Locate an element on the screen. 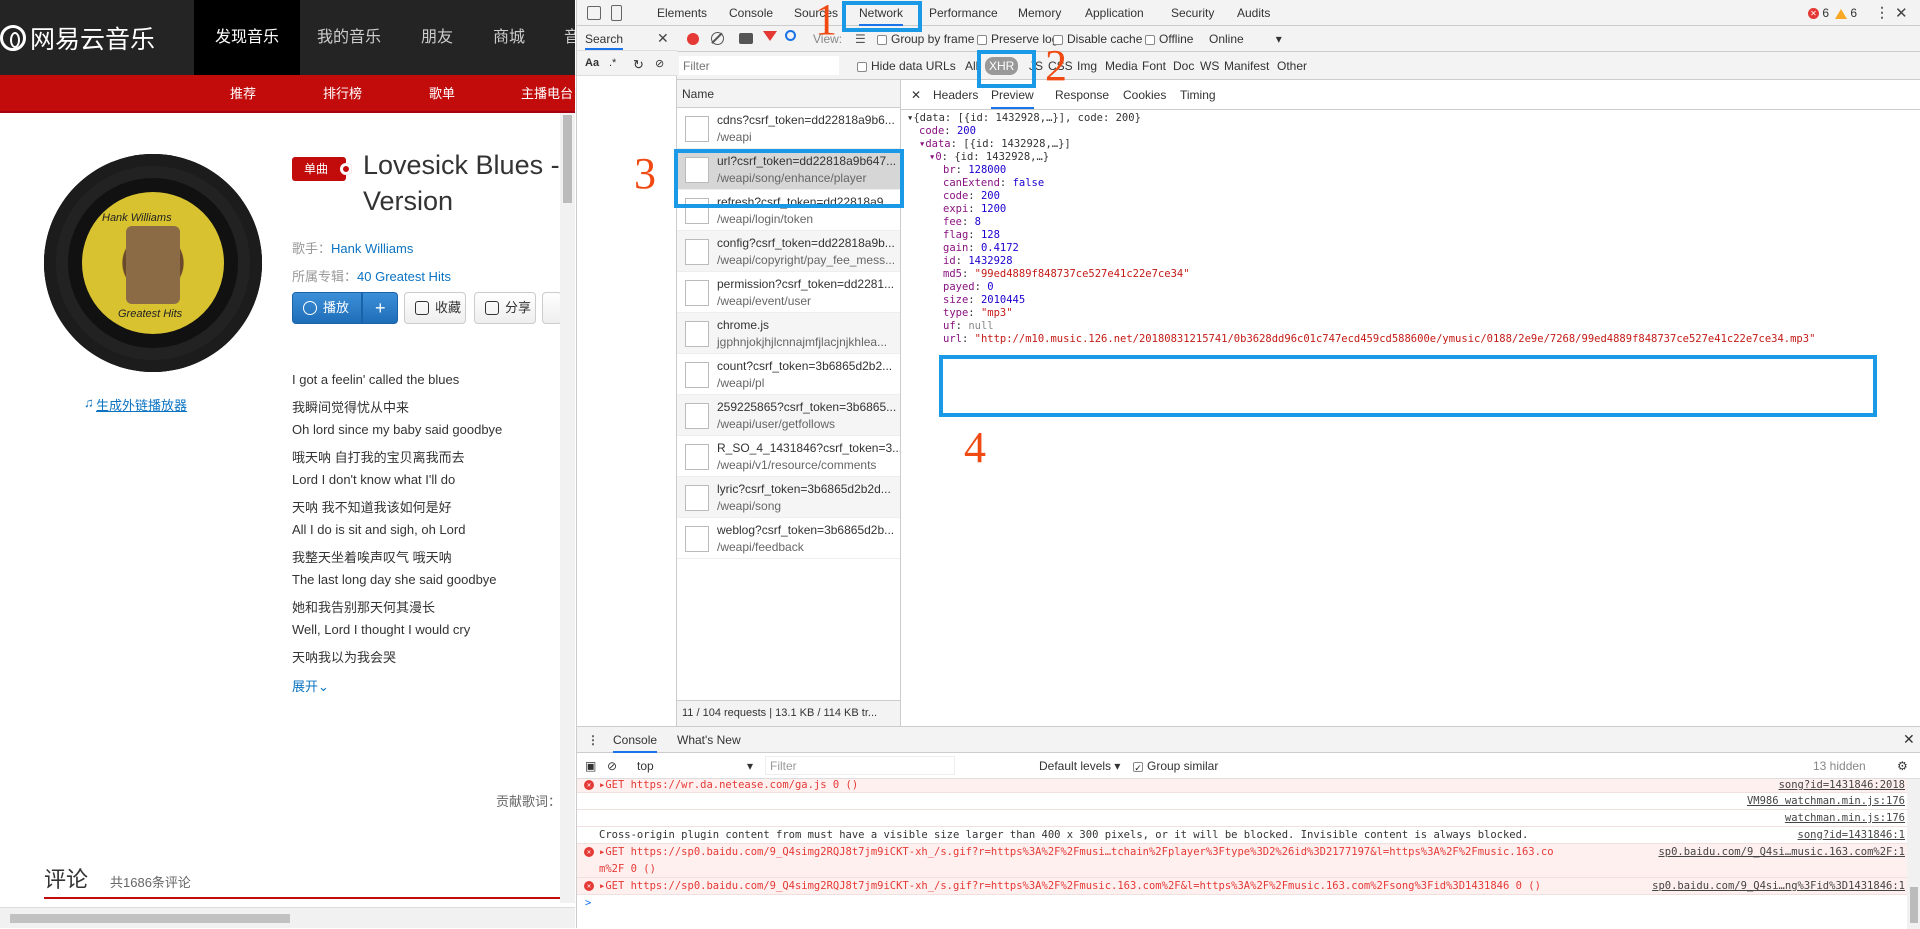 This screenshot has height=929, width=1920. clear-console-icon: ⊘ is located at coordinates (612, 766).